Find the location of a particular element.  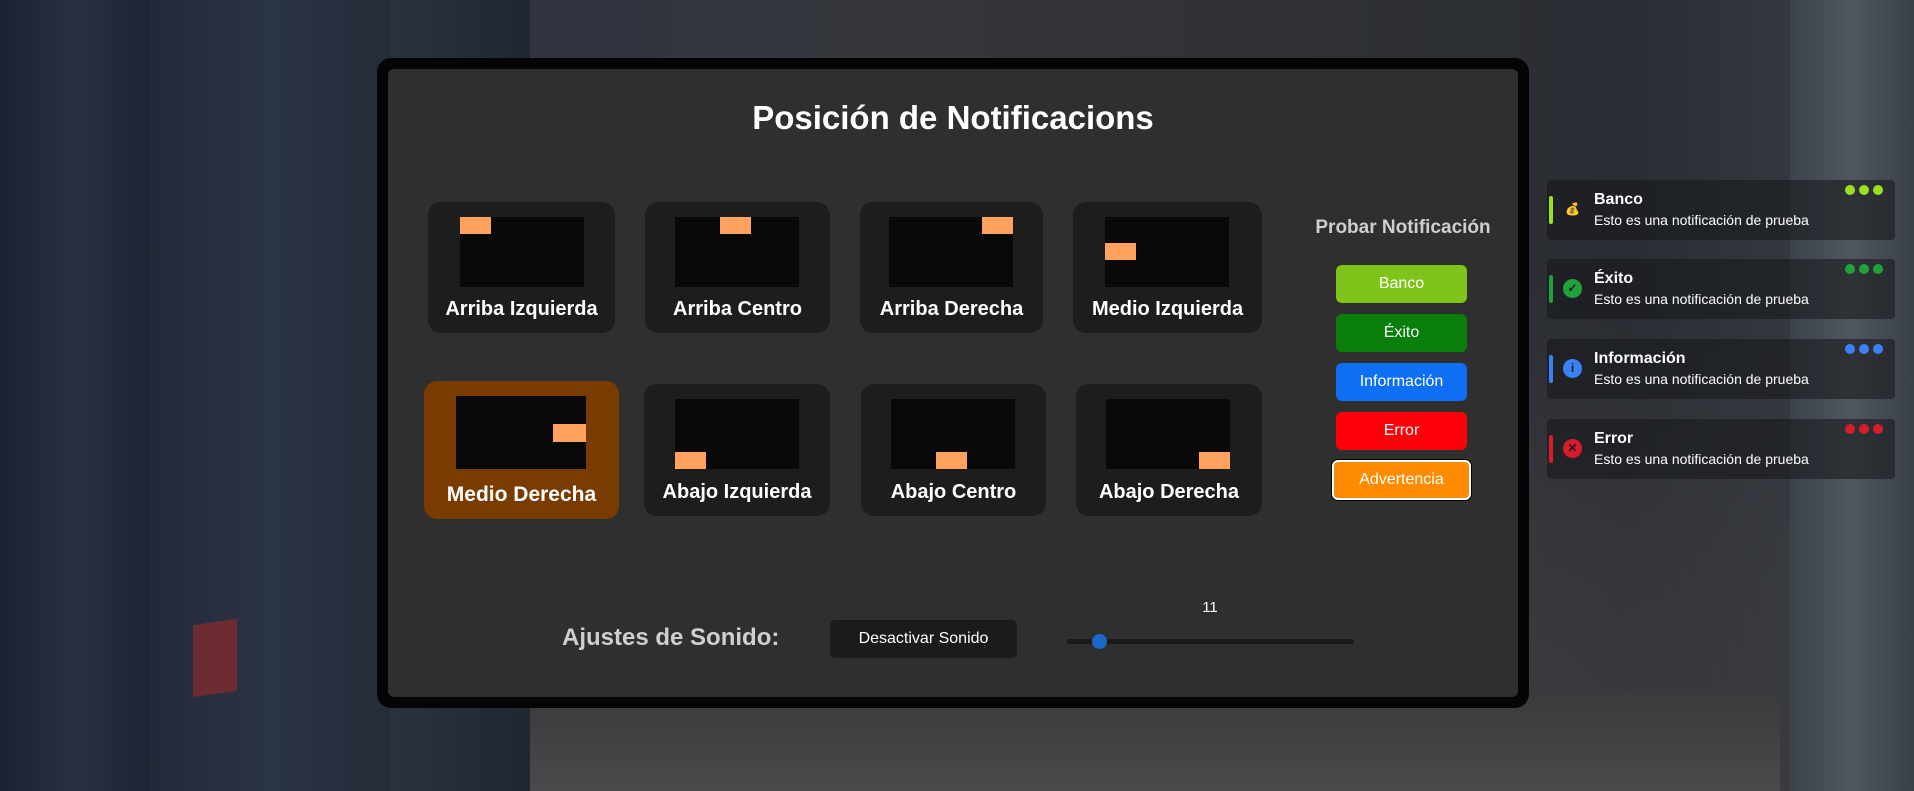

position-card-bottom-right: Abajo Derecha is located at coordinates (1169, 450).